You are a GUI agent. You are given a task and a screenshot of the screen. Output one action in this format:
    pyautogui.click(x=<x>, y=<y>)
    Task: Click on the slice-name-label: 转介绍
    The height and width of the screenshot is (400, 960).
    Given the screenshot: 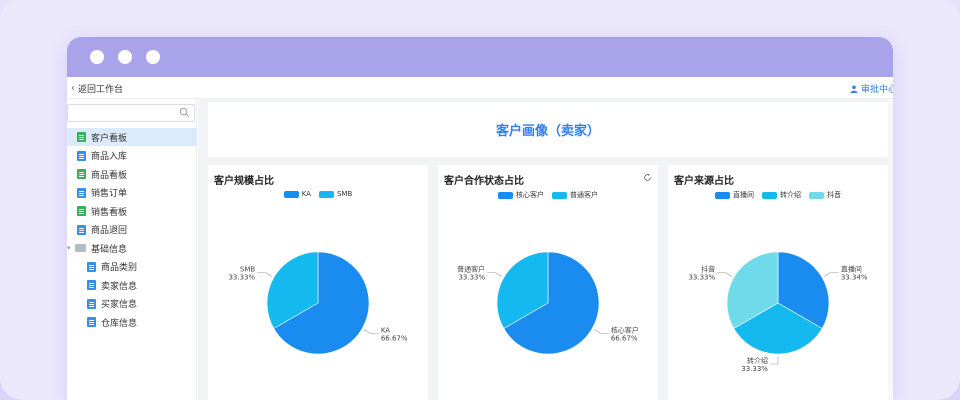 What is the action you would take?
    pyautogui.click(x=757, y=360)
    